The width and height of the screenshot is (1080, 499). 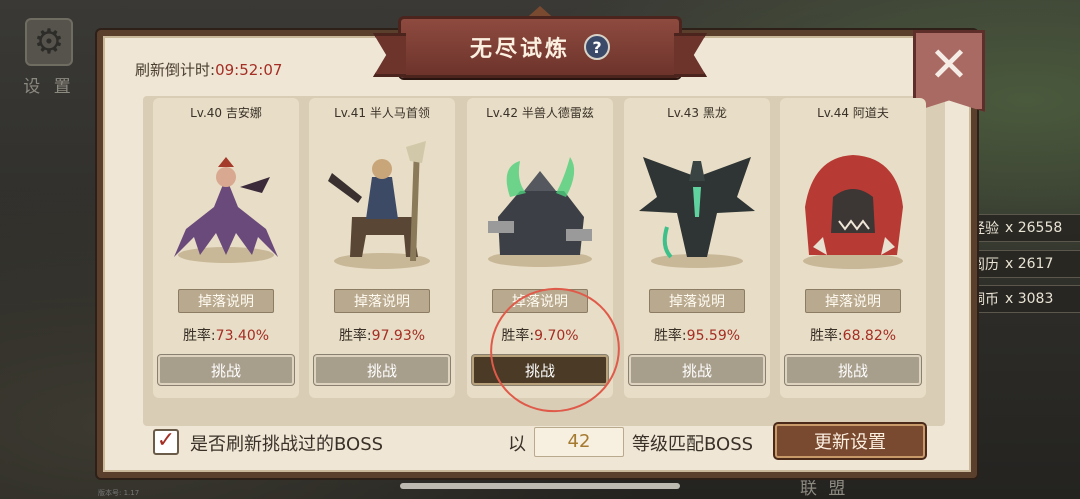 I want to click on resource-amount: x 26558, so click(x=1034, y=228).